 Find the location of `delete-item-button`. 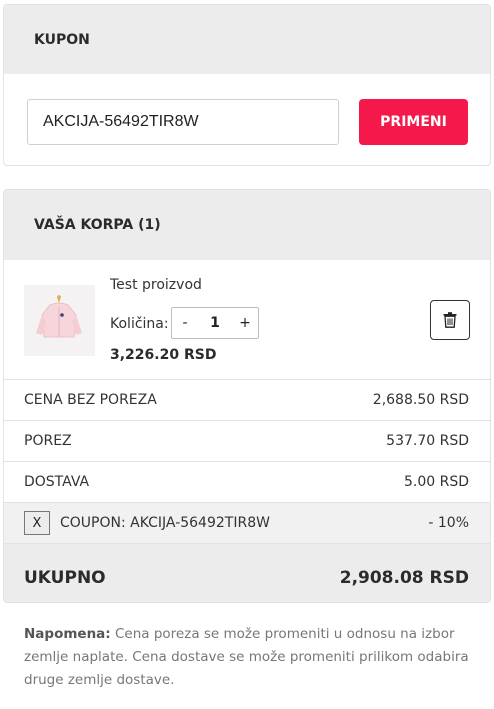

delete-item-button is located at coordinates (450, 320).